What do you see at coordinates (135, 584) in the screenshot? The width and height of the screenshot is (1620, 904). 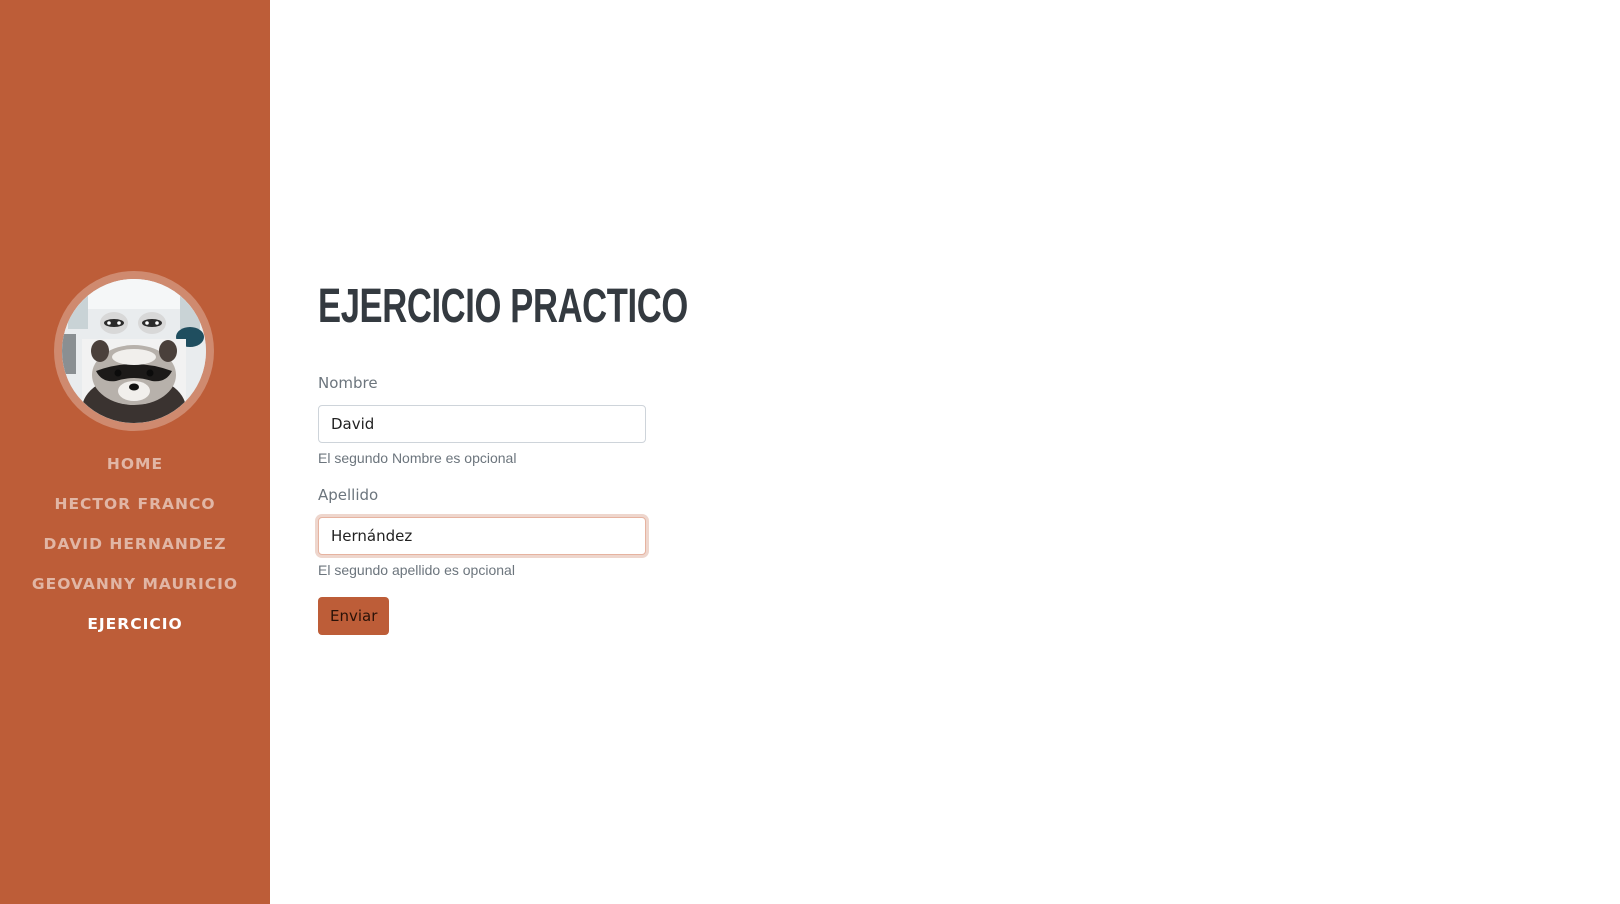 I see `nav-link-geovanny-mauricio: GEOVANNY MAURICIO` at bounding box center [135, 584].